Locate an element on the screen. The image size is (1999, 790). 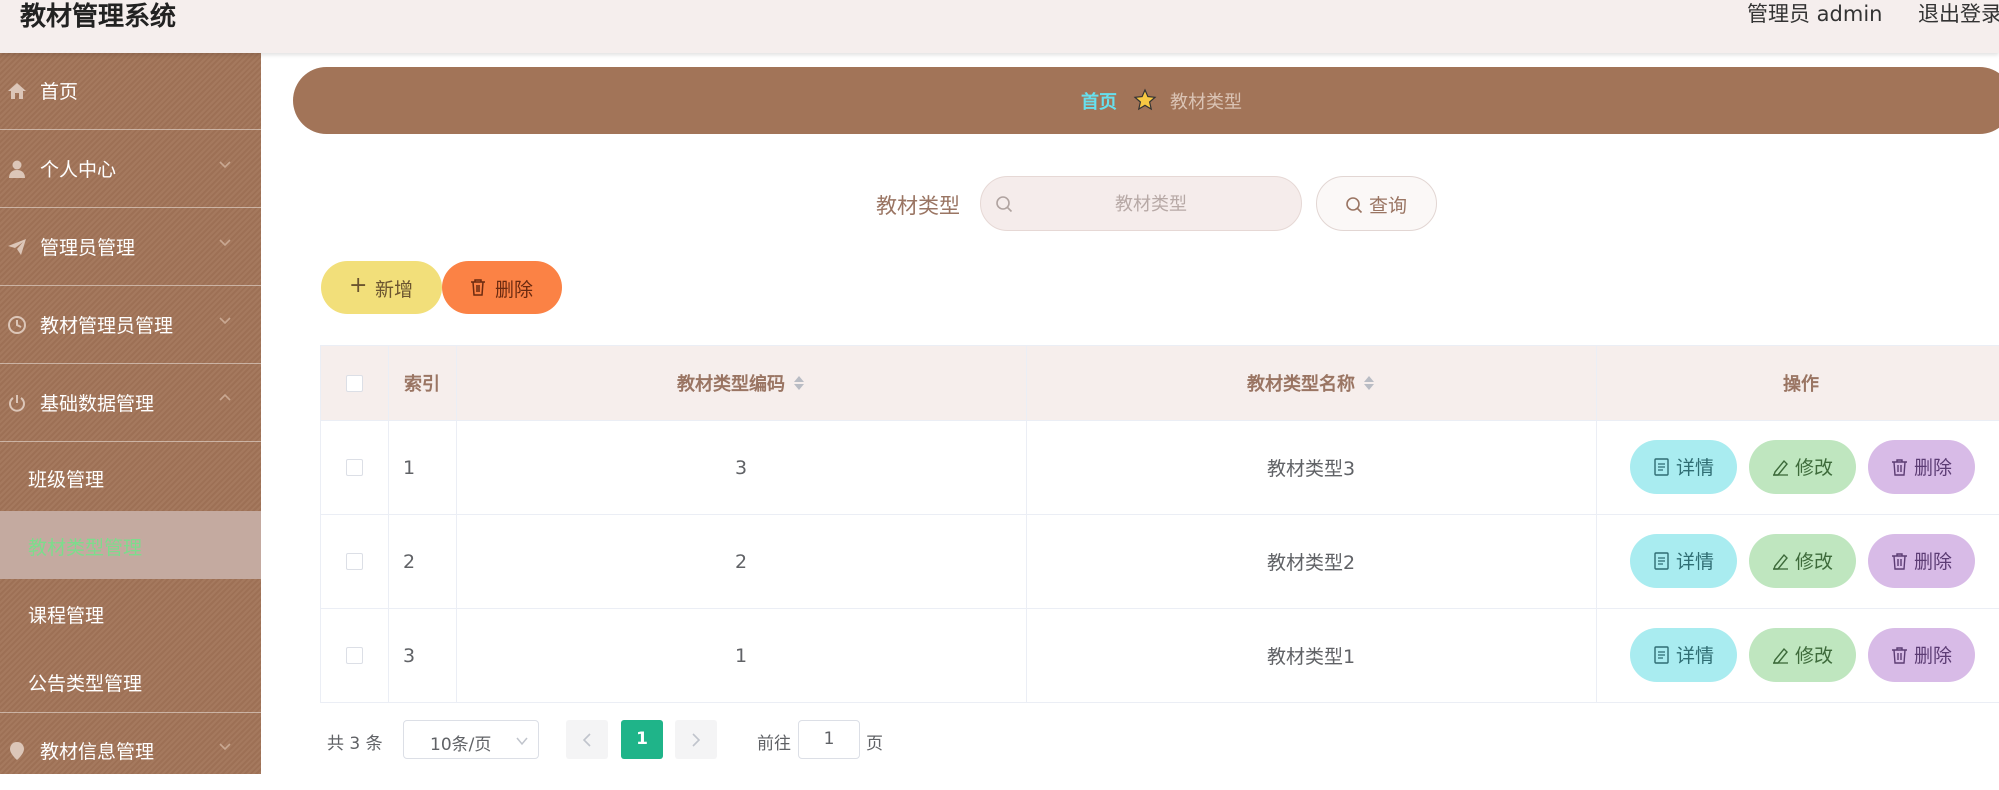
row-name: 教材类型2 is located at coordinates (1311, 563).